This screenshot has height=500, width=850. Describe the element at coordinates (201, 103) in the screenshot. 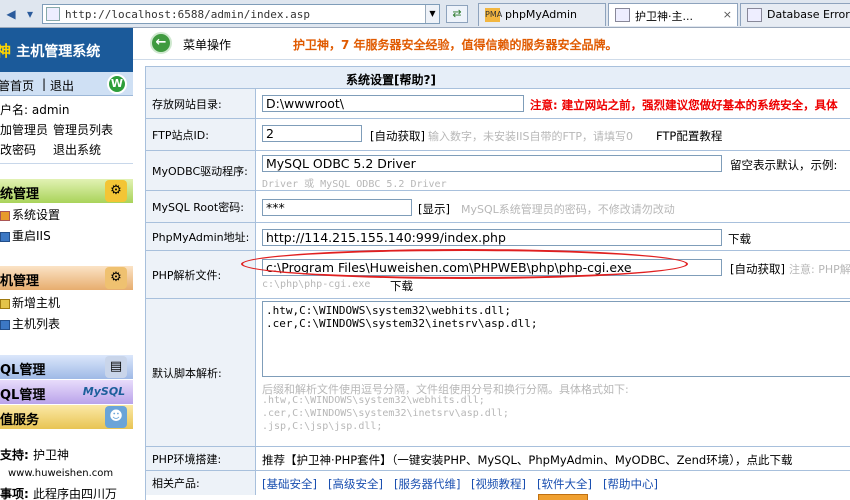

I see `field-label: 存放网站目录:` at that location.